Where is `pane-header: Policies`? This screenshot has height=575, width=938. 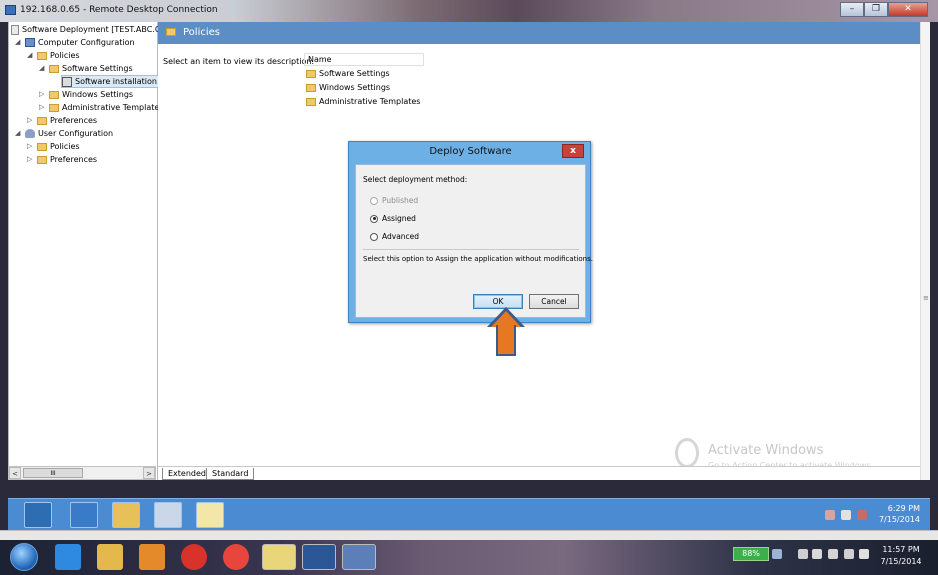 pane-header: Policies is located at coordinates (539, 33).